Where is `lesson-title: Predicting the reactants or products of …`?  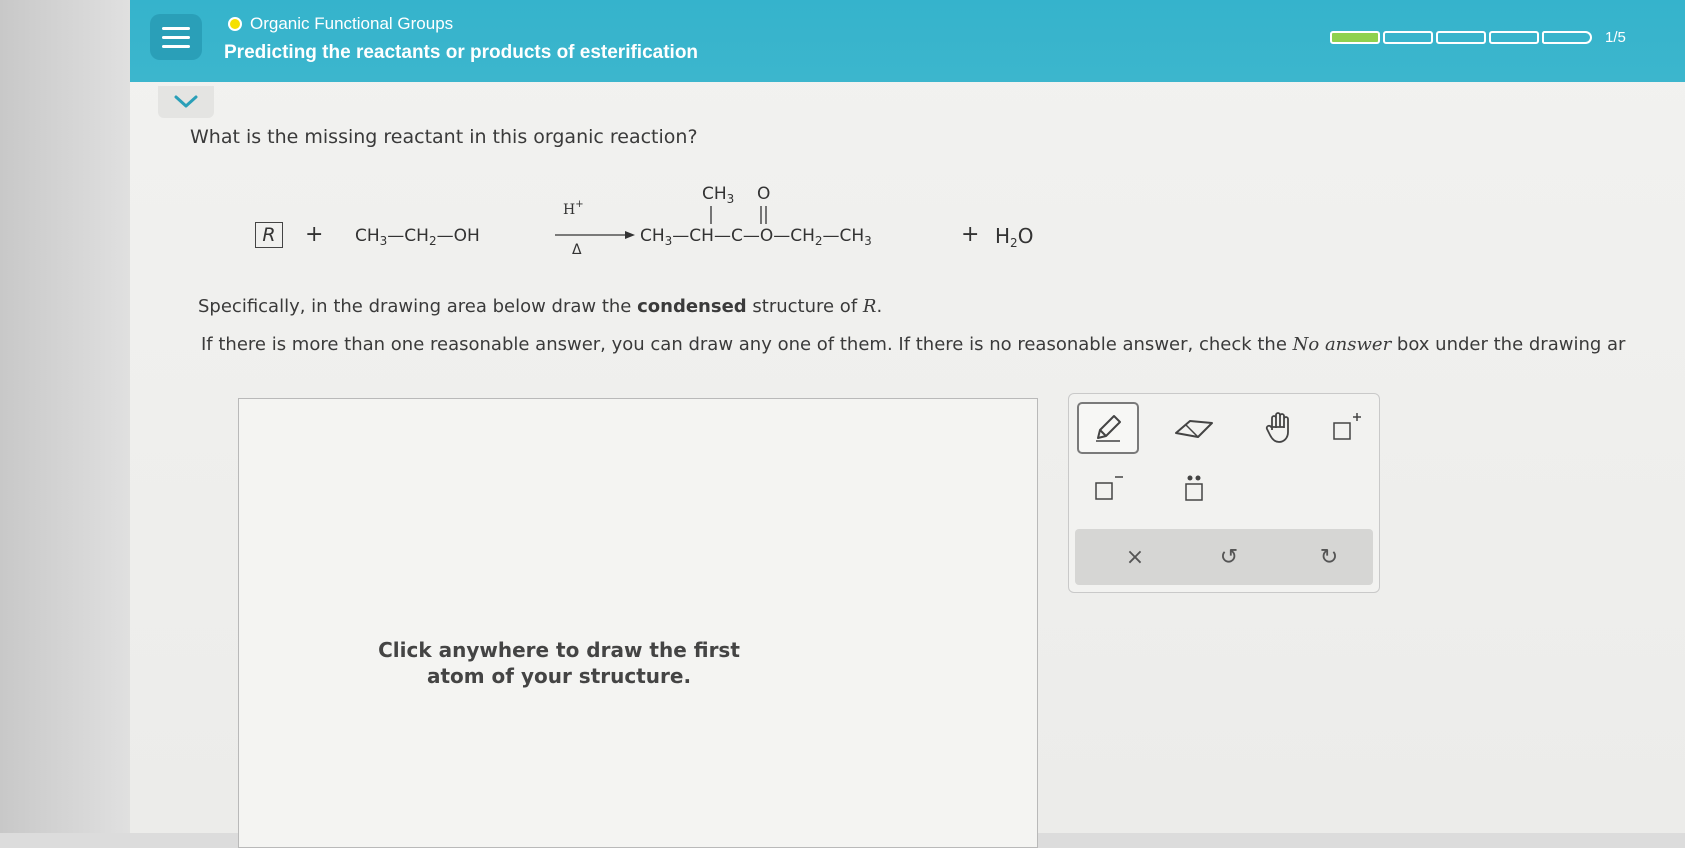 lesson-title: Predicting the reactants or products of … is located at coordinates (461, 52).